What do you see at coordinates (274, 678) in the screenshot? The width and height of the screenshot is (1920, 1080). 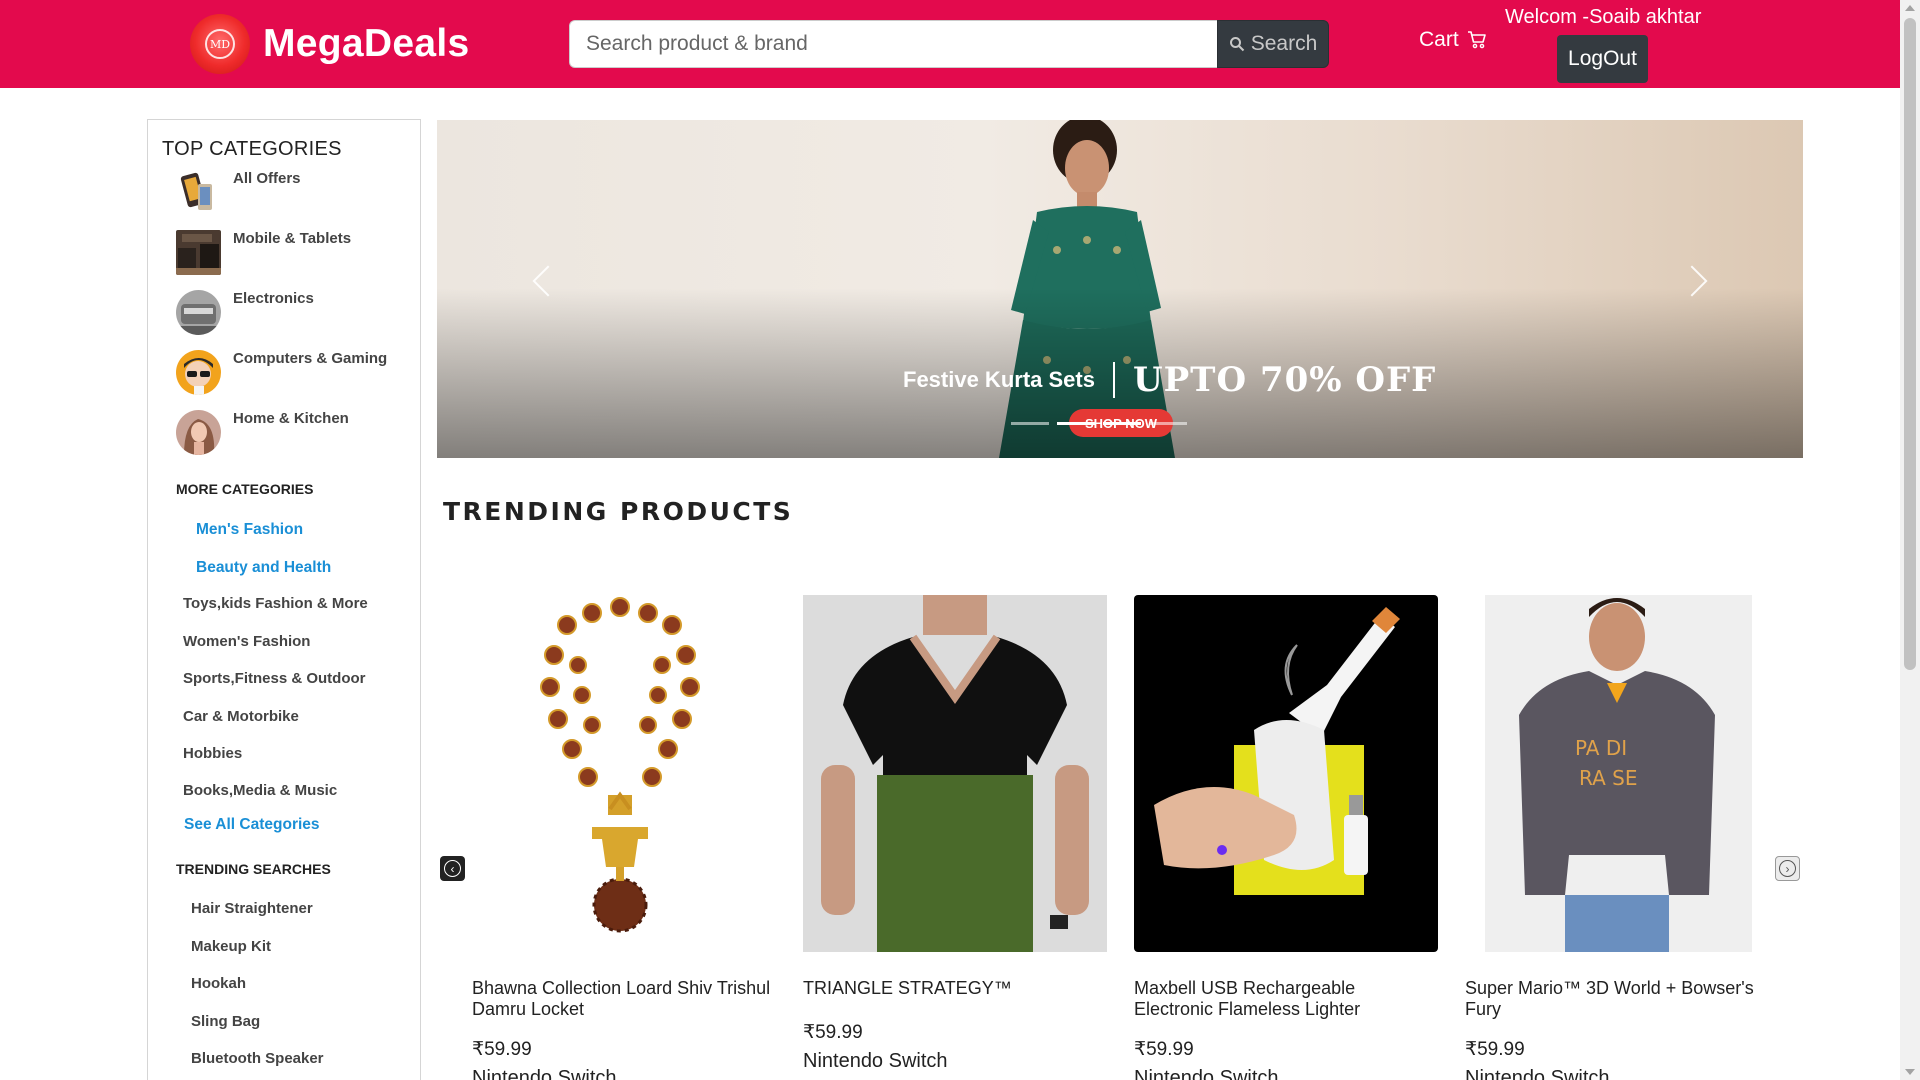 I see `more-category-sports-fitness: Sports,Fitness & Outdoor` at bounding box center [274, 678].